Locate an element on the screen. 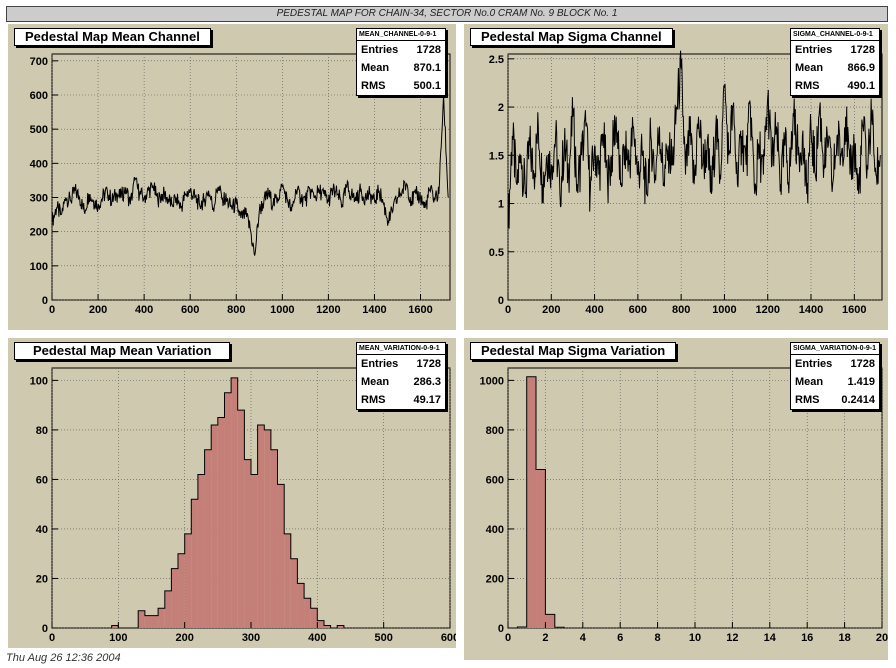  stats-rms-value: 500.1 is located at coordinates (427, 86).